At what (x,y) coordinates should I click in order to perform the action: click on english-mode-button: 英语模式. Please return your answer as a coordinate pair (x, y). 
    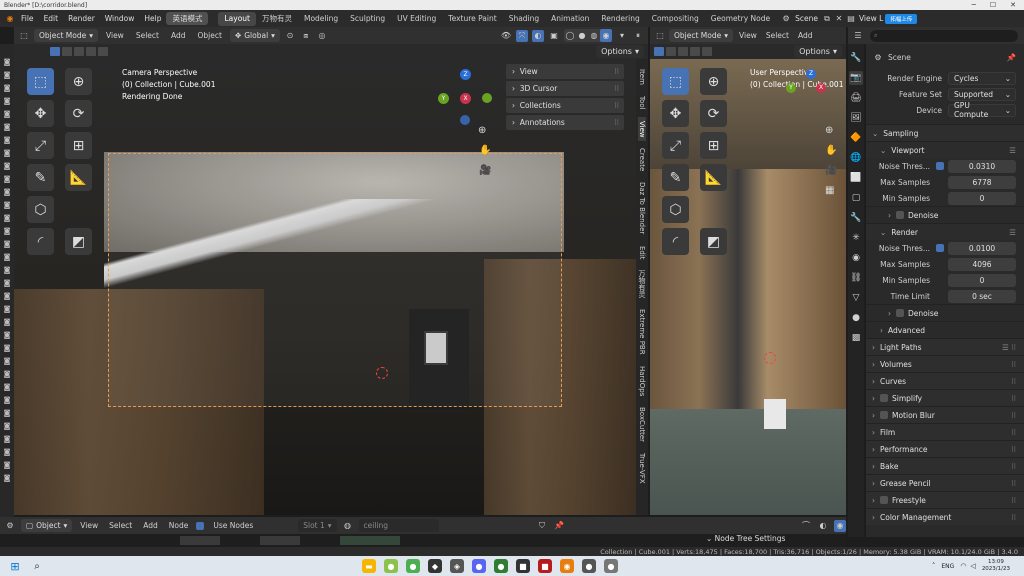
    Looking at the image, I should click on (187, 18).